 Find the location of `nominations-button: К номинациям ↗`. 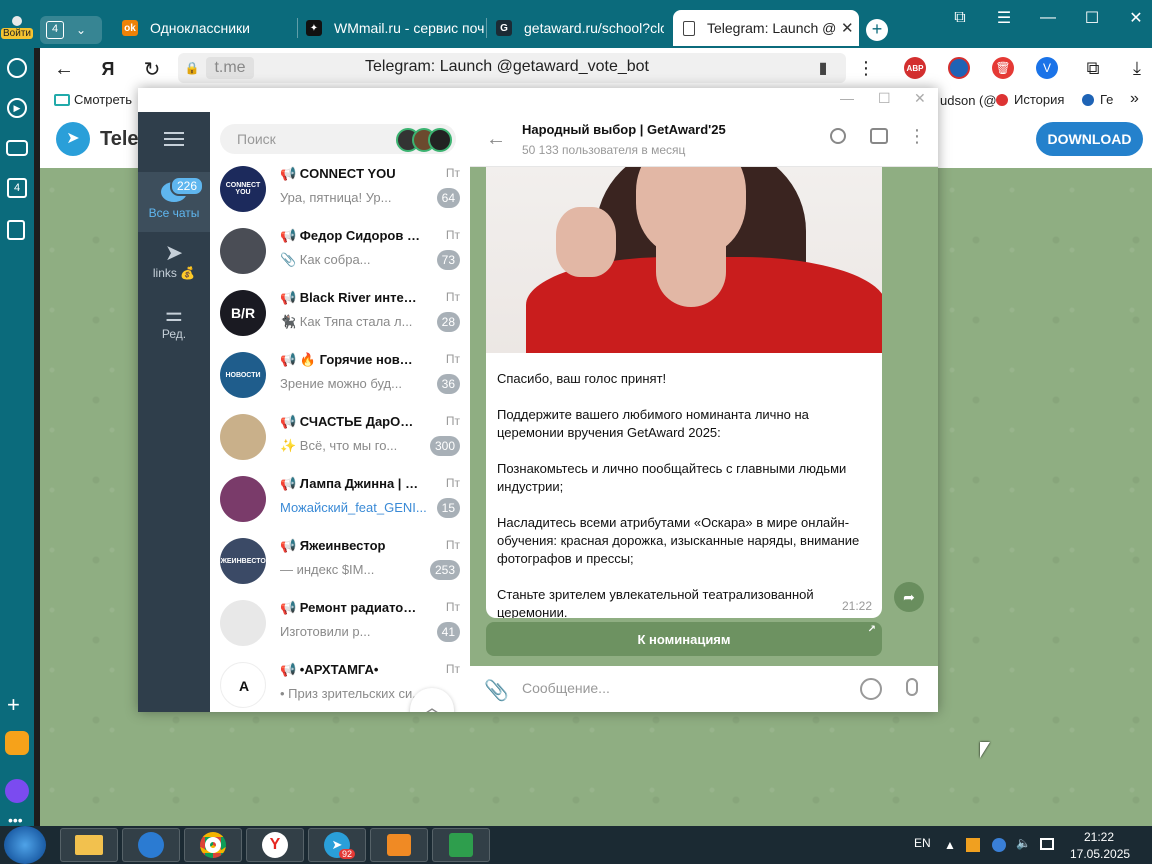

nominations-button: К номинациям ↗ is located at coordinates (684, 639).